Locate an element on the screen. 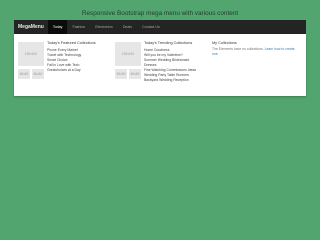 This screenshot has height=240, width=320. nav-today: Today is located at coordinates (57, 27).